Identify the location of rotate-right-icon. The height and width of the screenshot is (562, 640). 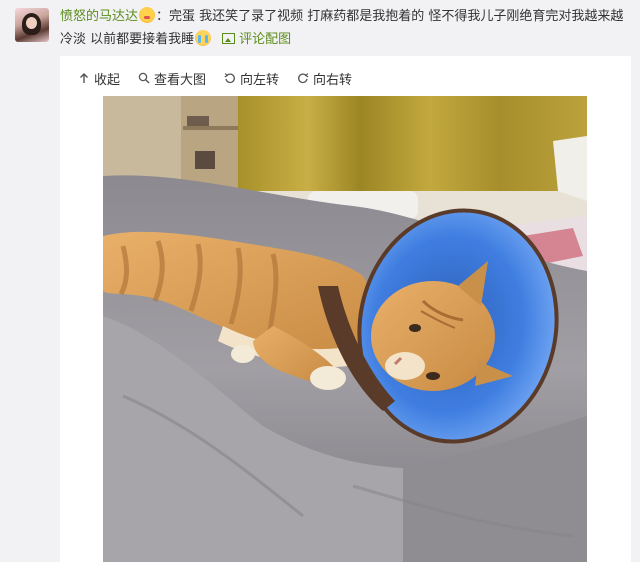
(303, 78).